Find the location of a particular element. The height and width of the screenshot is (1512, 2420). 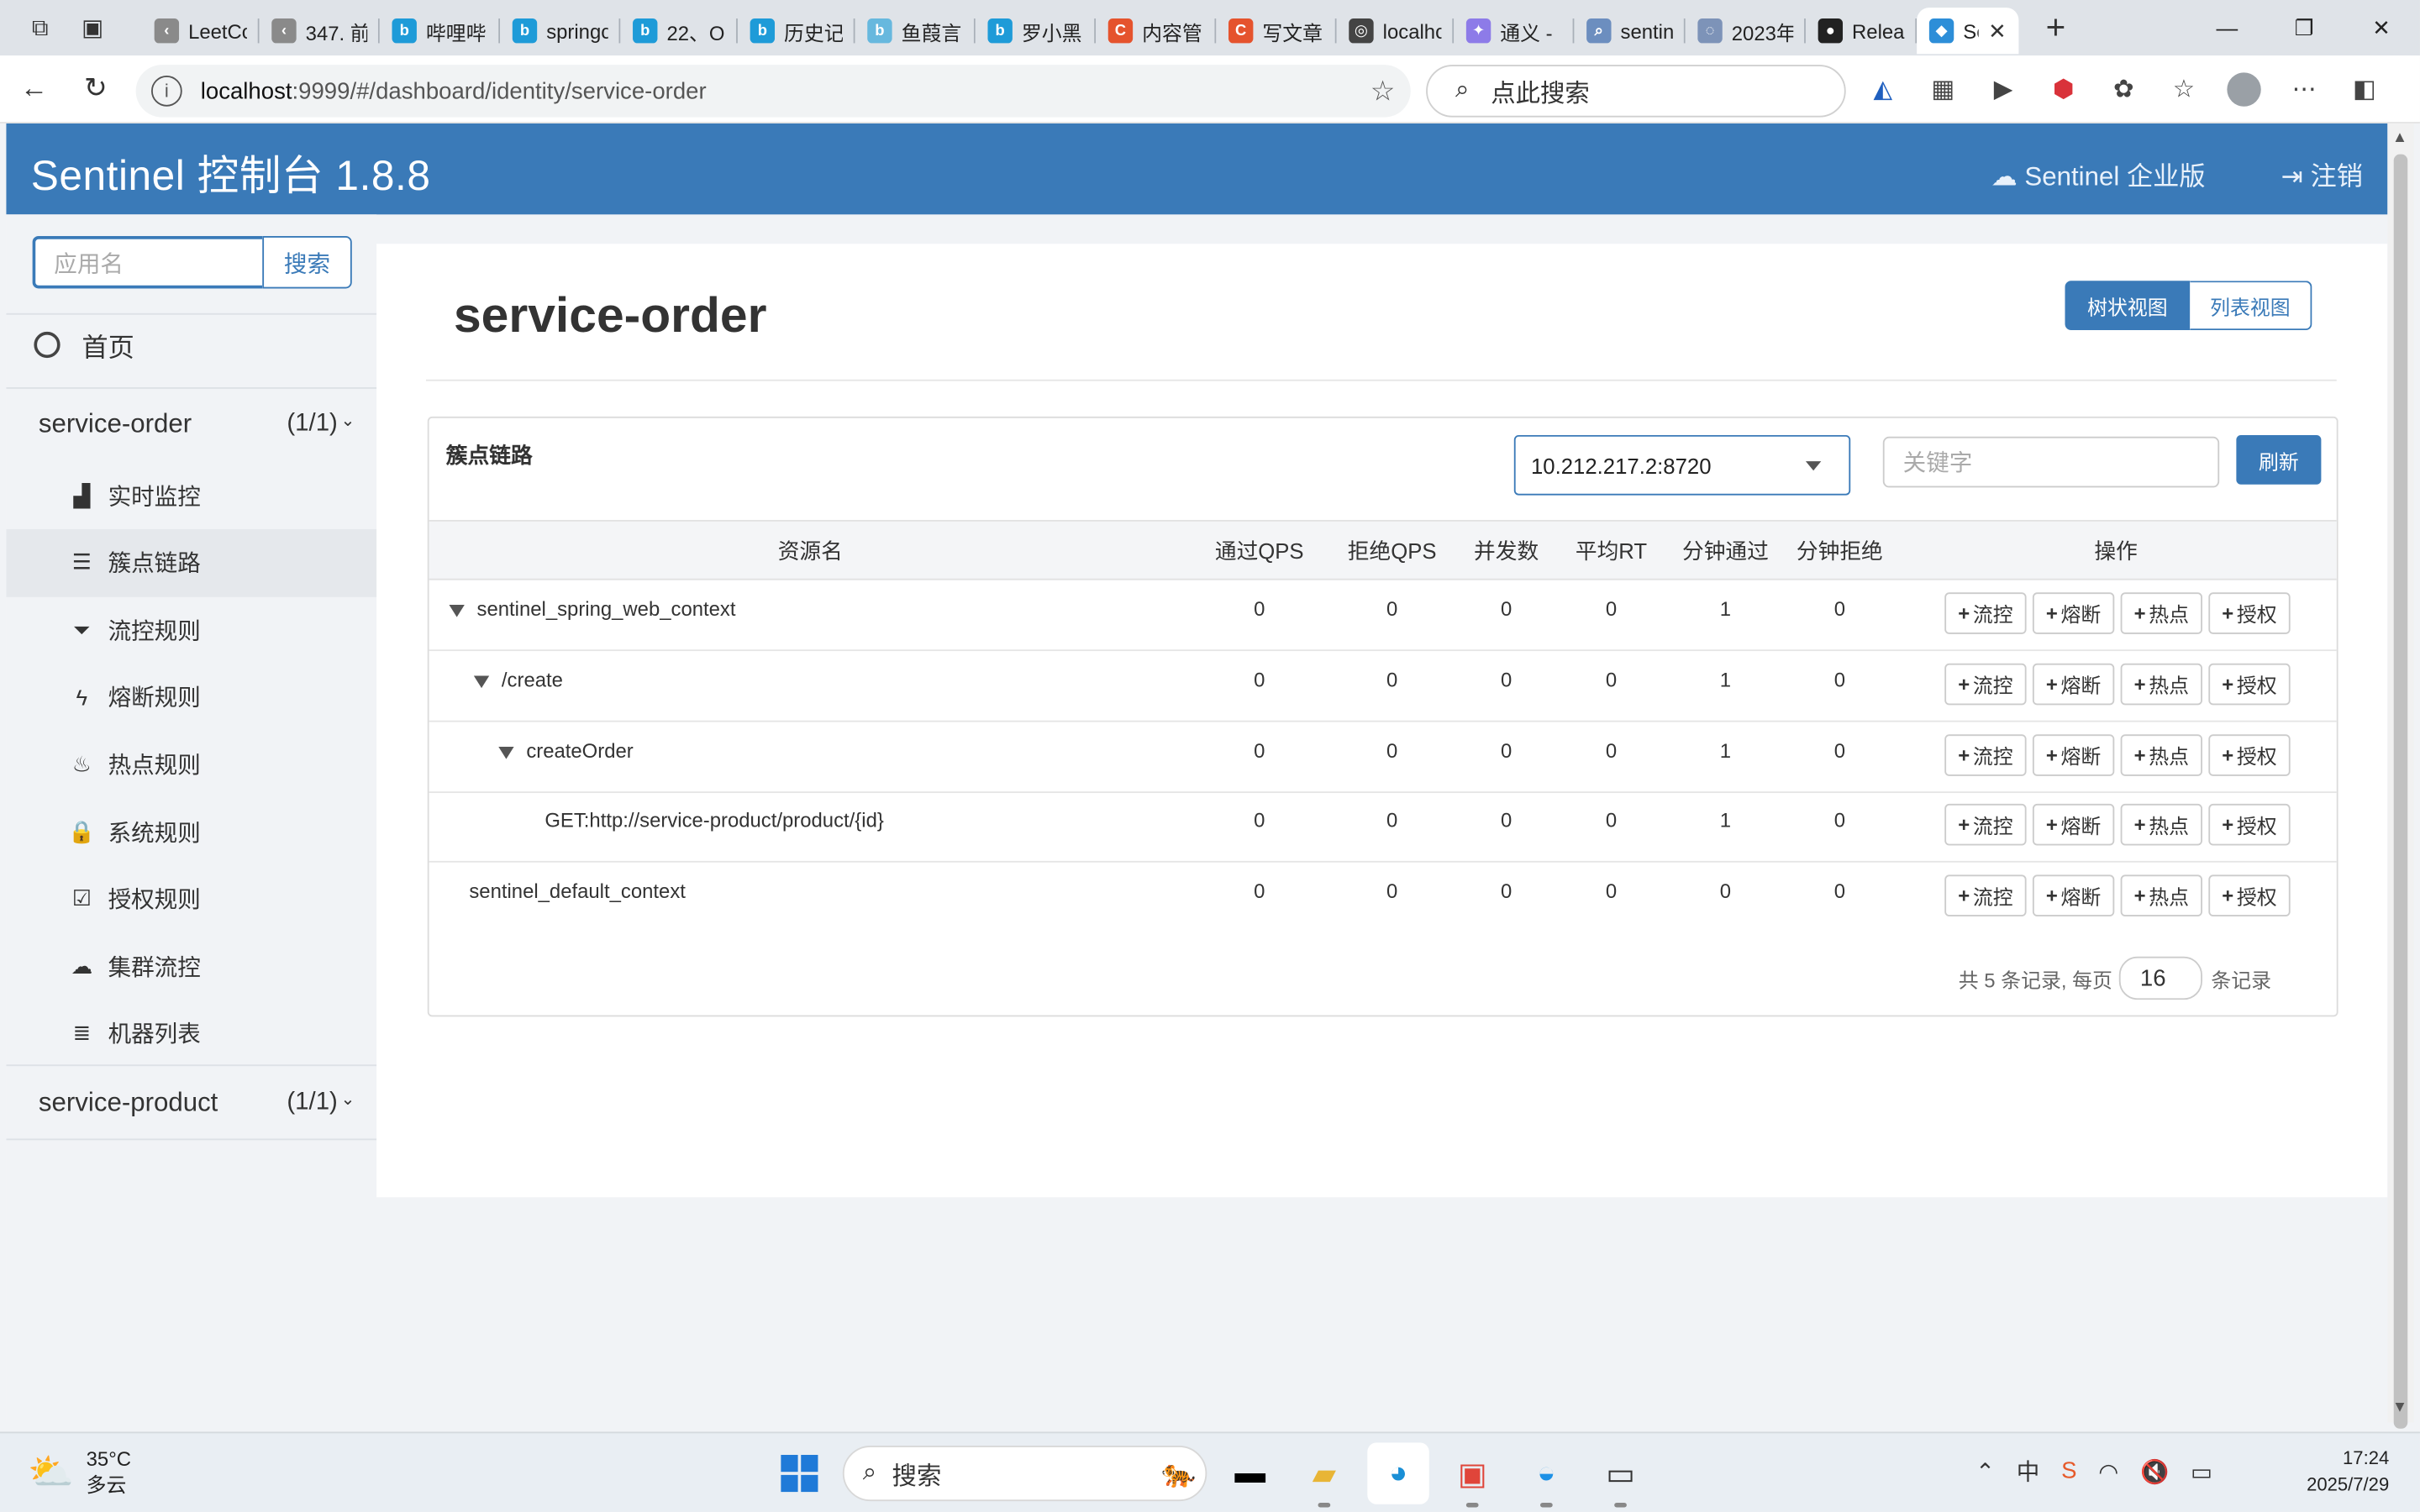

extension-a-icon: ◭ is located at coordinates (1882, 89).